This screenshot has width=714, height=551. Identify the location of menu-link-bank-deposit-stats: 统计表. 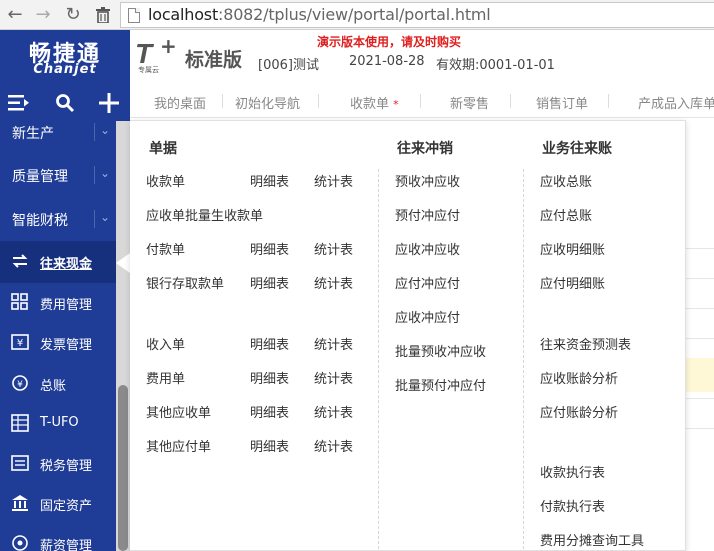
(333, 282).